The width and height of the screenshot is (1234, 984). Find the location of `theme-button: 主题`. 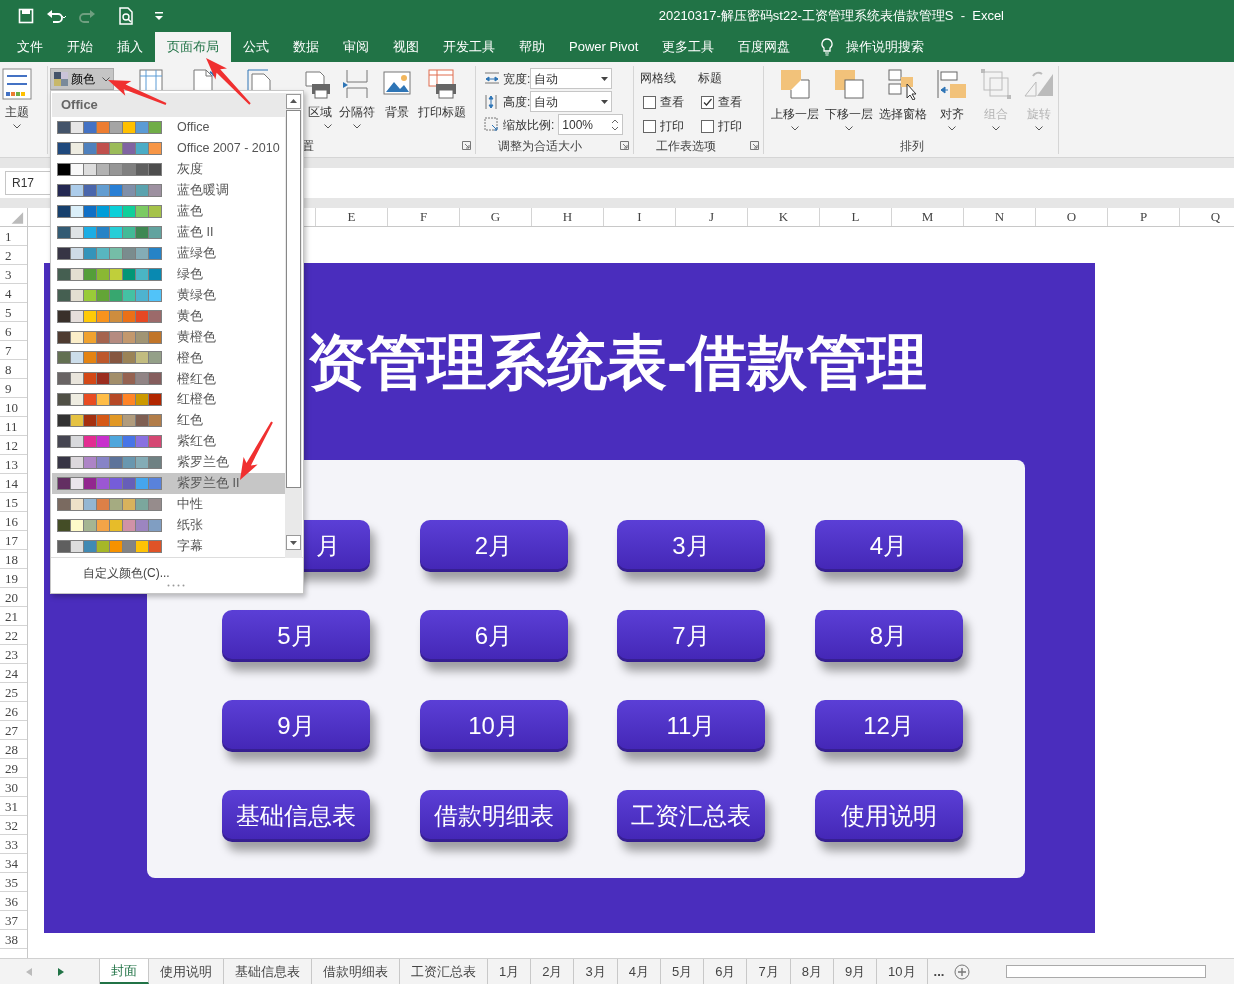

theme-button: 主题 is located at coordinates (17, 101).